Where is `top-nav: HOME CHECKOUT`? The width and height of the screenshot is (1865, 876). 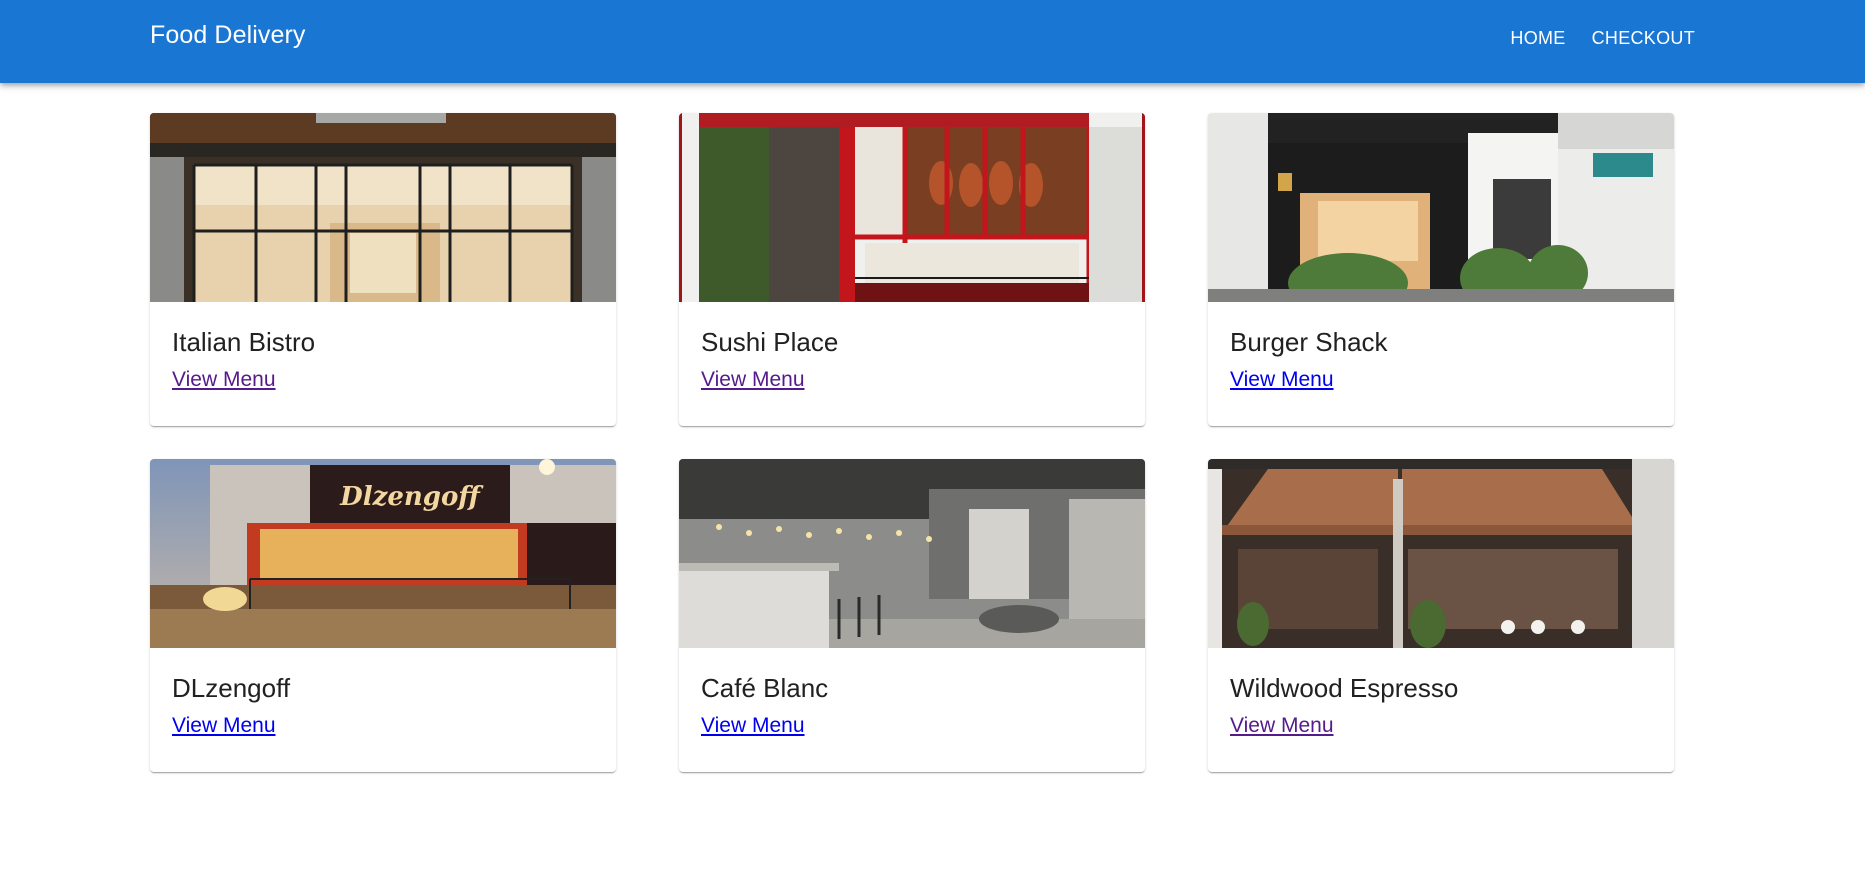 top-nav: HOME CHECKOUT is located at coordinates (1602, 38).